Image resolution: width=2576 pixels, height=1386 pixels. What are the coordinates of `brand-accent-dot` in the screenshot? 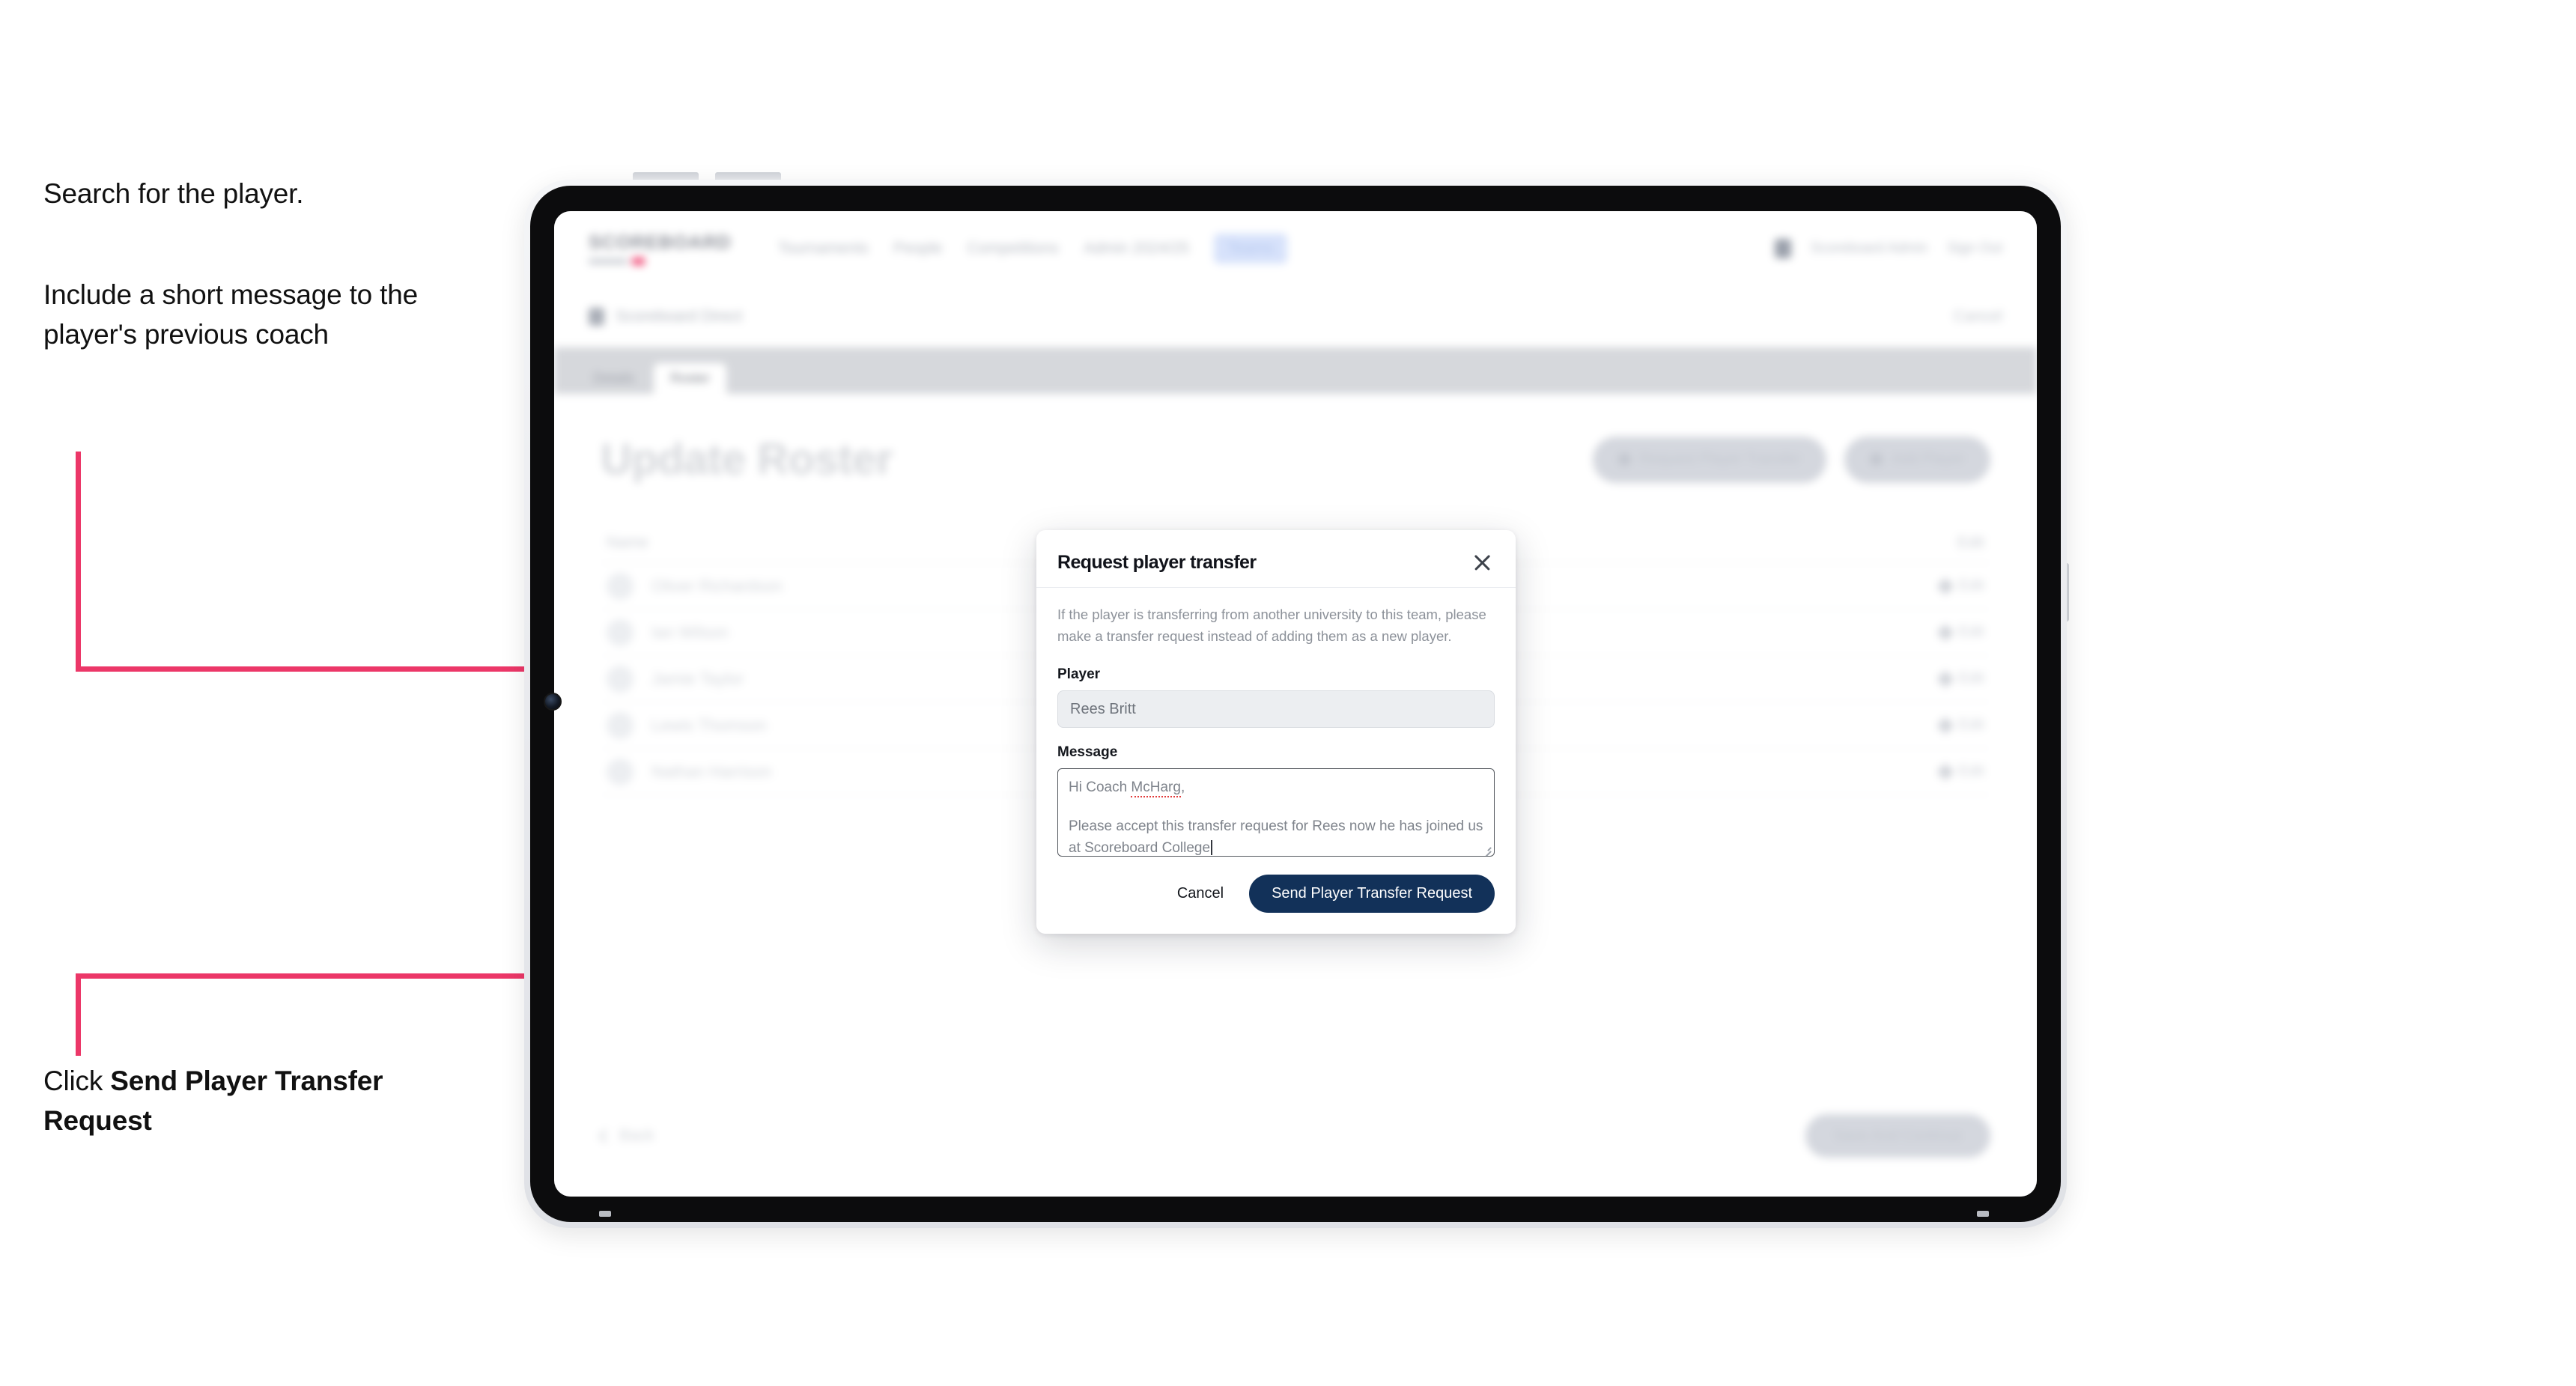 It's located at (638, 261).